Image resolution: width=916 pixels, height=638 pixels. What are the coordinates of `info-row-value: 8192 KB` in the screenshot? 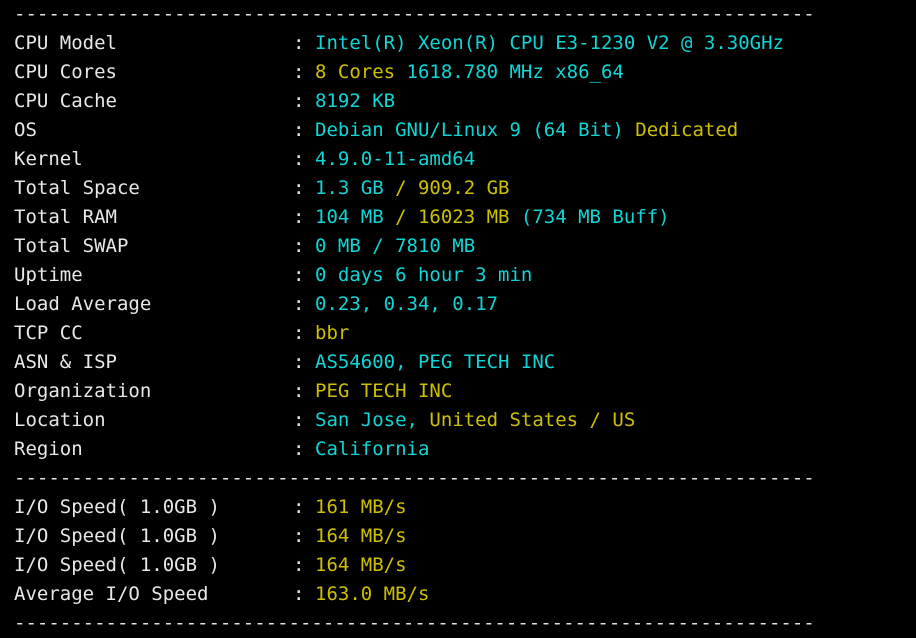 It's located at (355, 101).